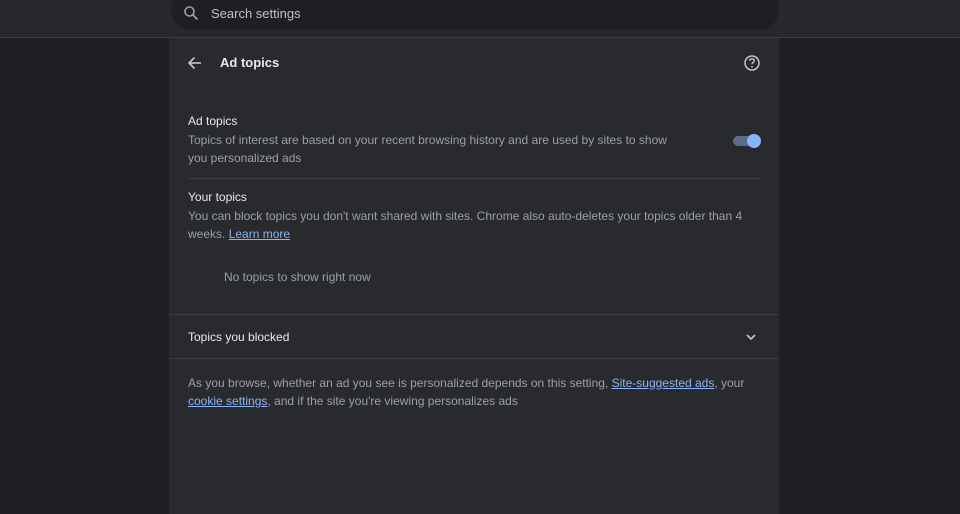 The image size is (960, 514). What do you see at coordinates (754, 141) in the screenshot?
I see `toggle-thumb` at bounding box center [754, 141].